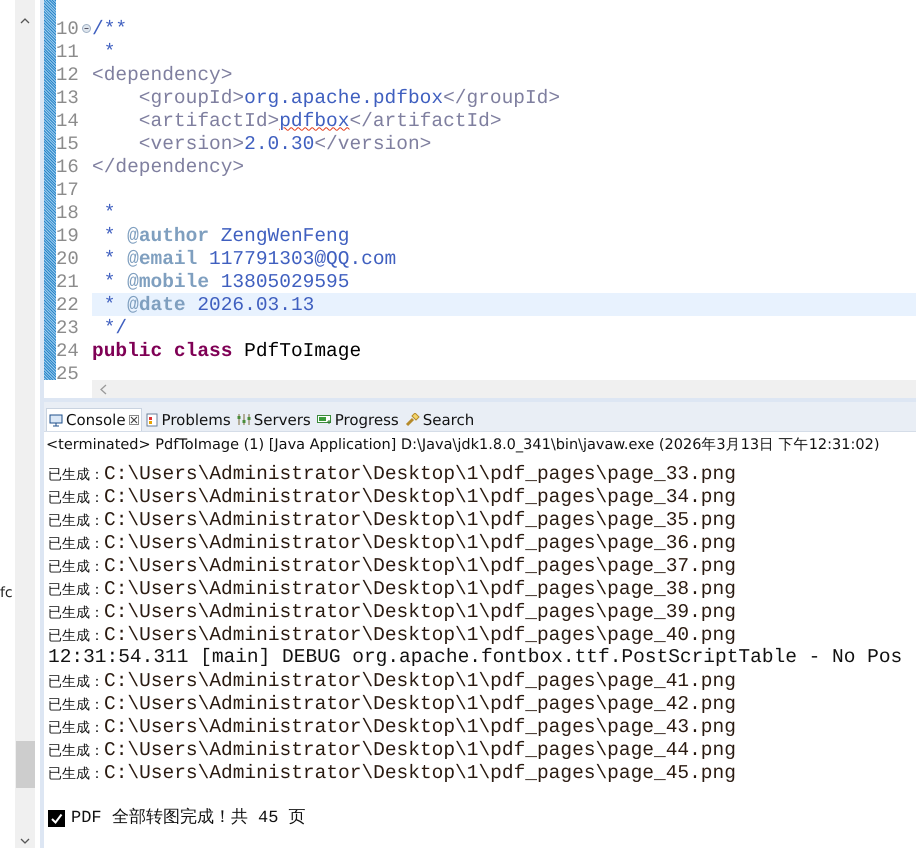 The width and height of the screenshot is (916, 848). Describe the element at coordinates (68, 371) in the screenshot. I see `line-number: 25` at that location.